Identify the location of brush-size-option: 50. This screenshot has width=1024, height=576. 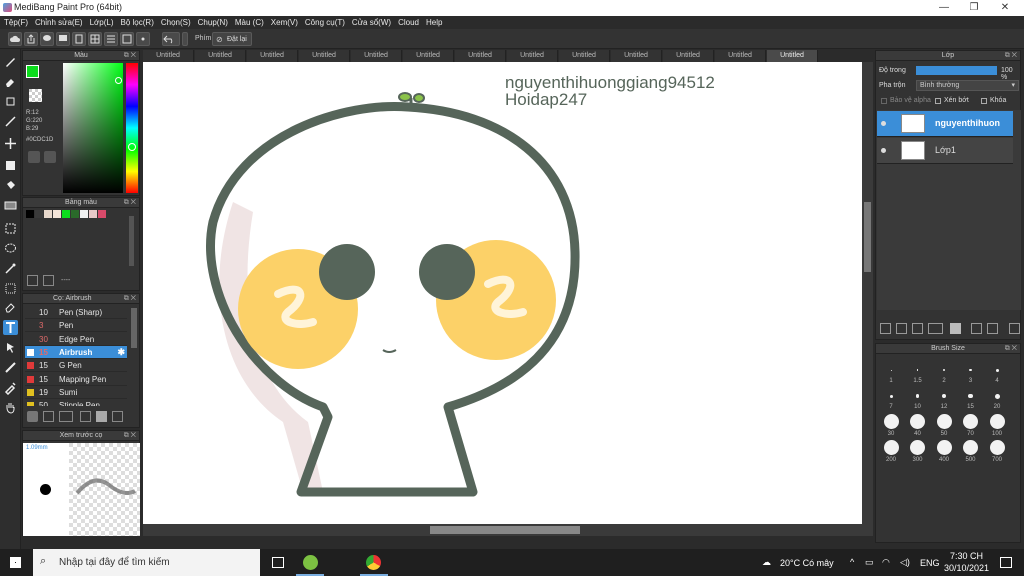
(944, 425).